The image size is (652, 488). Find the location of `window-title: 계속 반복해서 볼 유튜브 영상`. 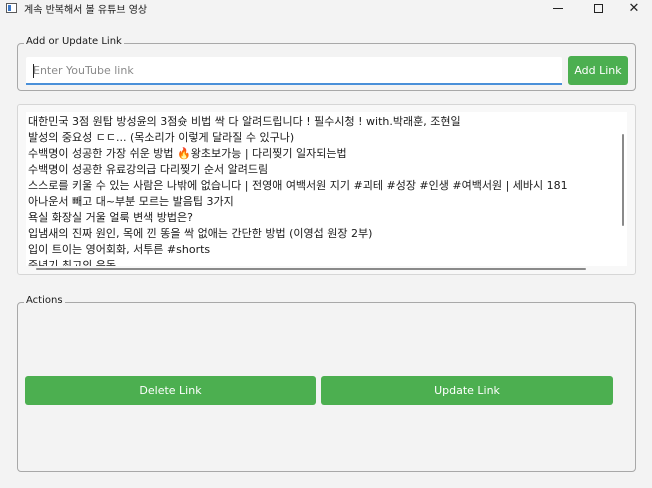

window-title: 계속 반복해서 볼 유튜브 영상 is located at coordinates (86, 10).